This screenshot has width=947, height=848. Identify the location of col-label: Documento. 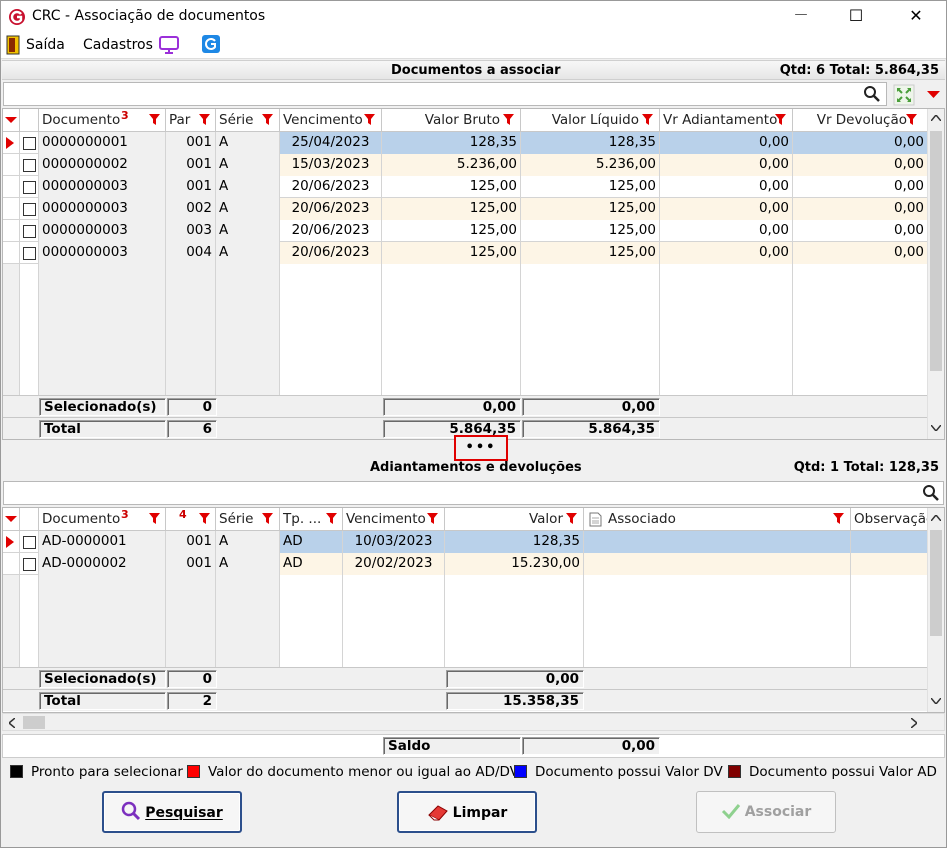
(81, 519).